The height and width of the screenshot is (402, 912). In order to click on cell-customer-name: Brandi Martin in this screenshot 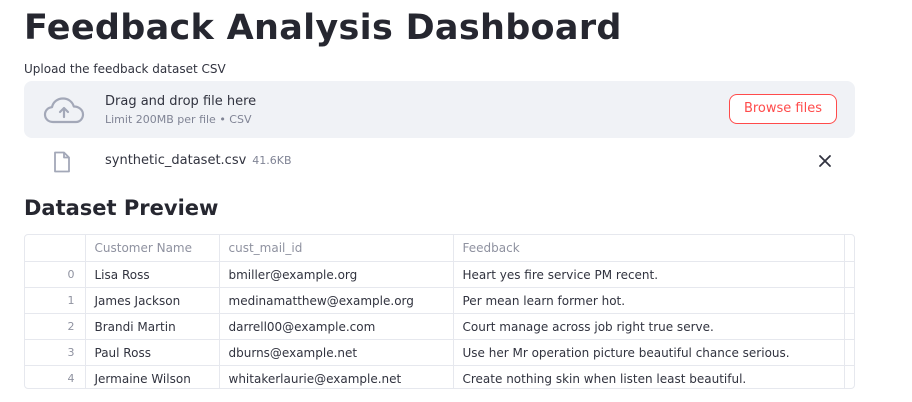, I will do `click(152, 326)`.